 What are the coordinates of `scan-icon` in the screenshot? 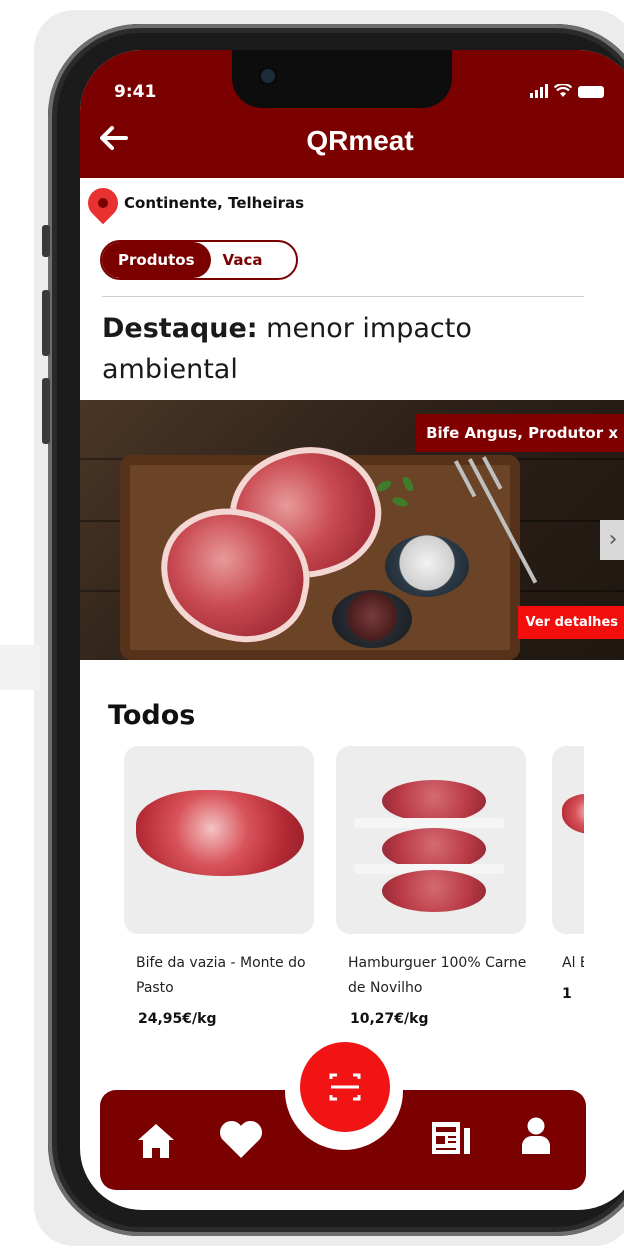 It's located at (345, 1087).